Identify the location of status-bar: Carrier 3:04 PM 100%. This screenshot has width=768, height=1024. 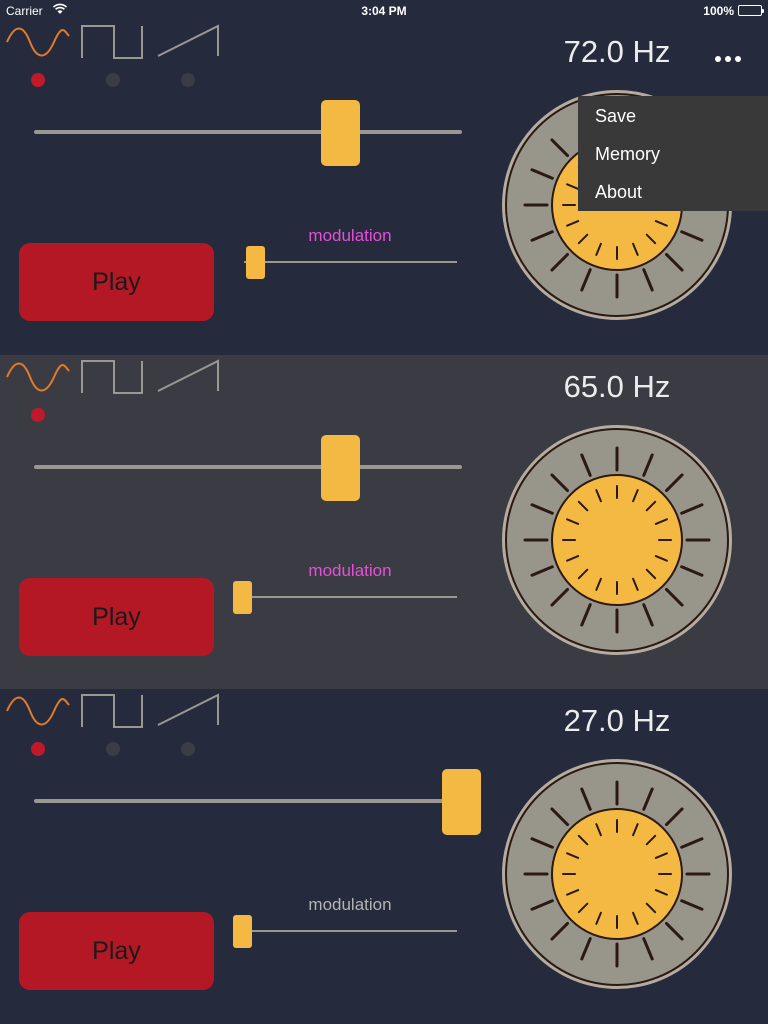
(384, 10).